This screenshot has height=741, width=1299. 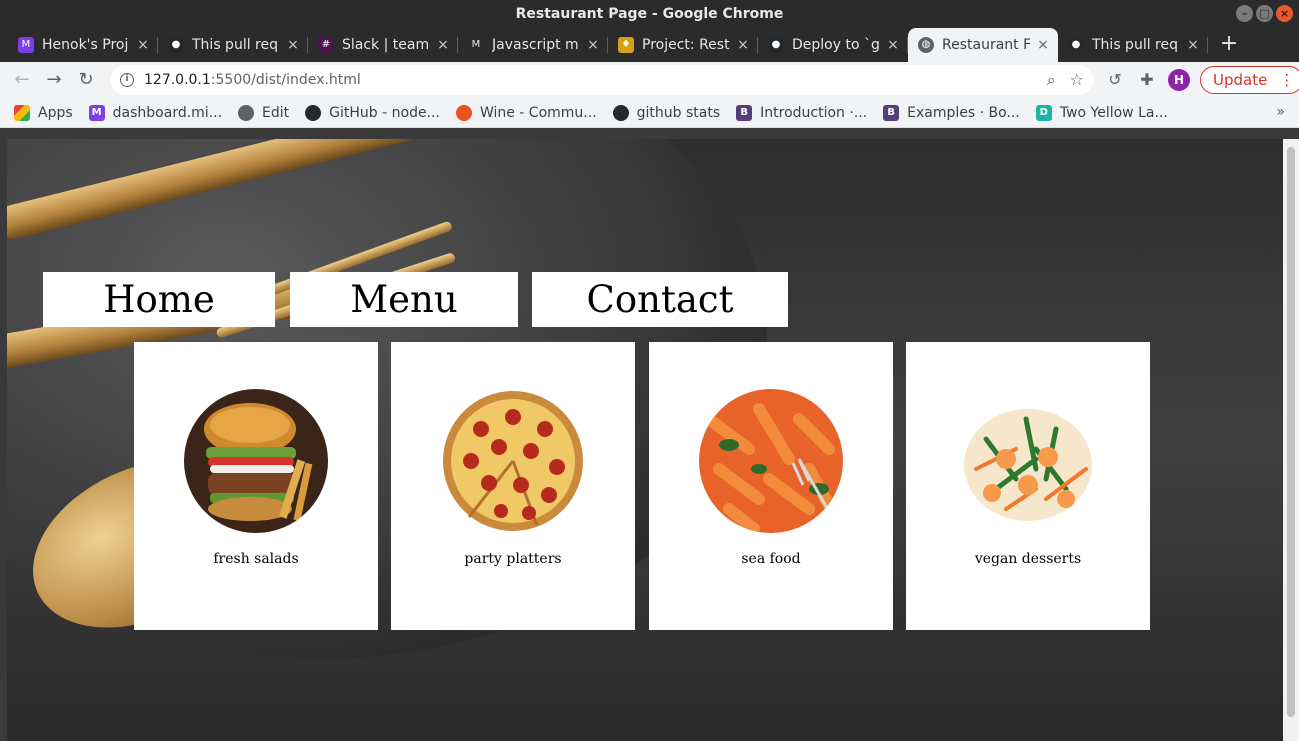 I want to click on maximize-icon: □, so click(x=1264, y=13).